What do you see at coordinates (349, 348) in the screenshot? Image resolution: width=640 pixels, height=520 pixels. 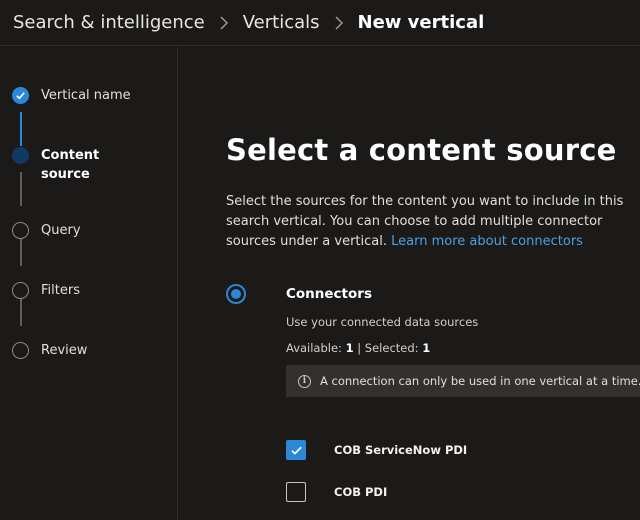 I see `available-count: 1` at bounding box center [349, 348].